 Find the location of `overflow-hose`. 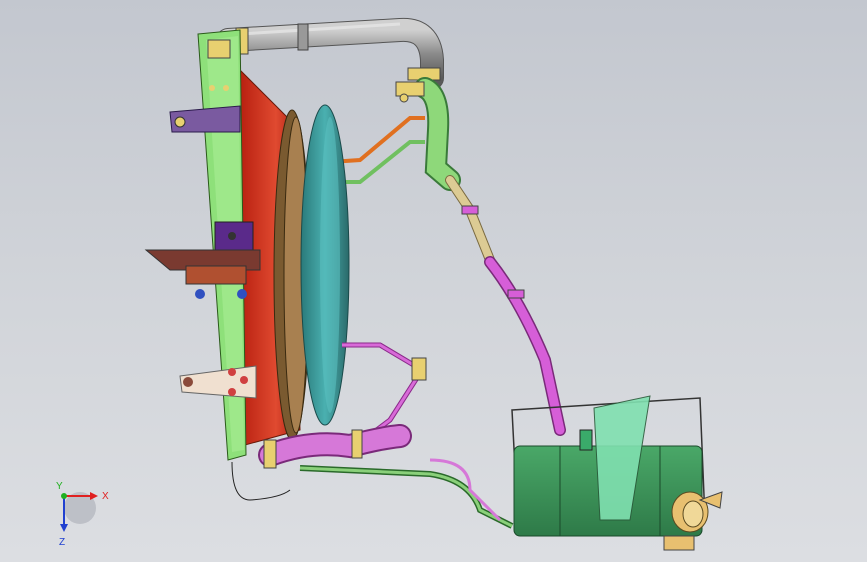

overflow-hose is located at coordinates (505, 305).